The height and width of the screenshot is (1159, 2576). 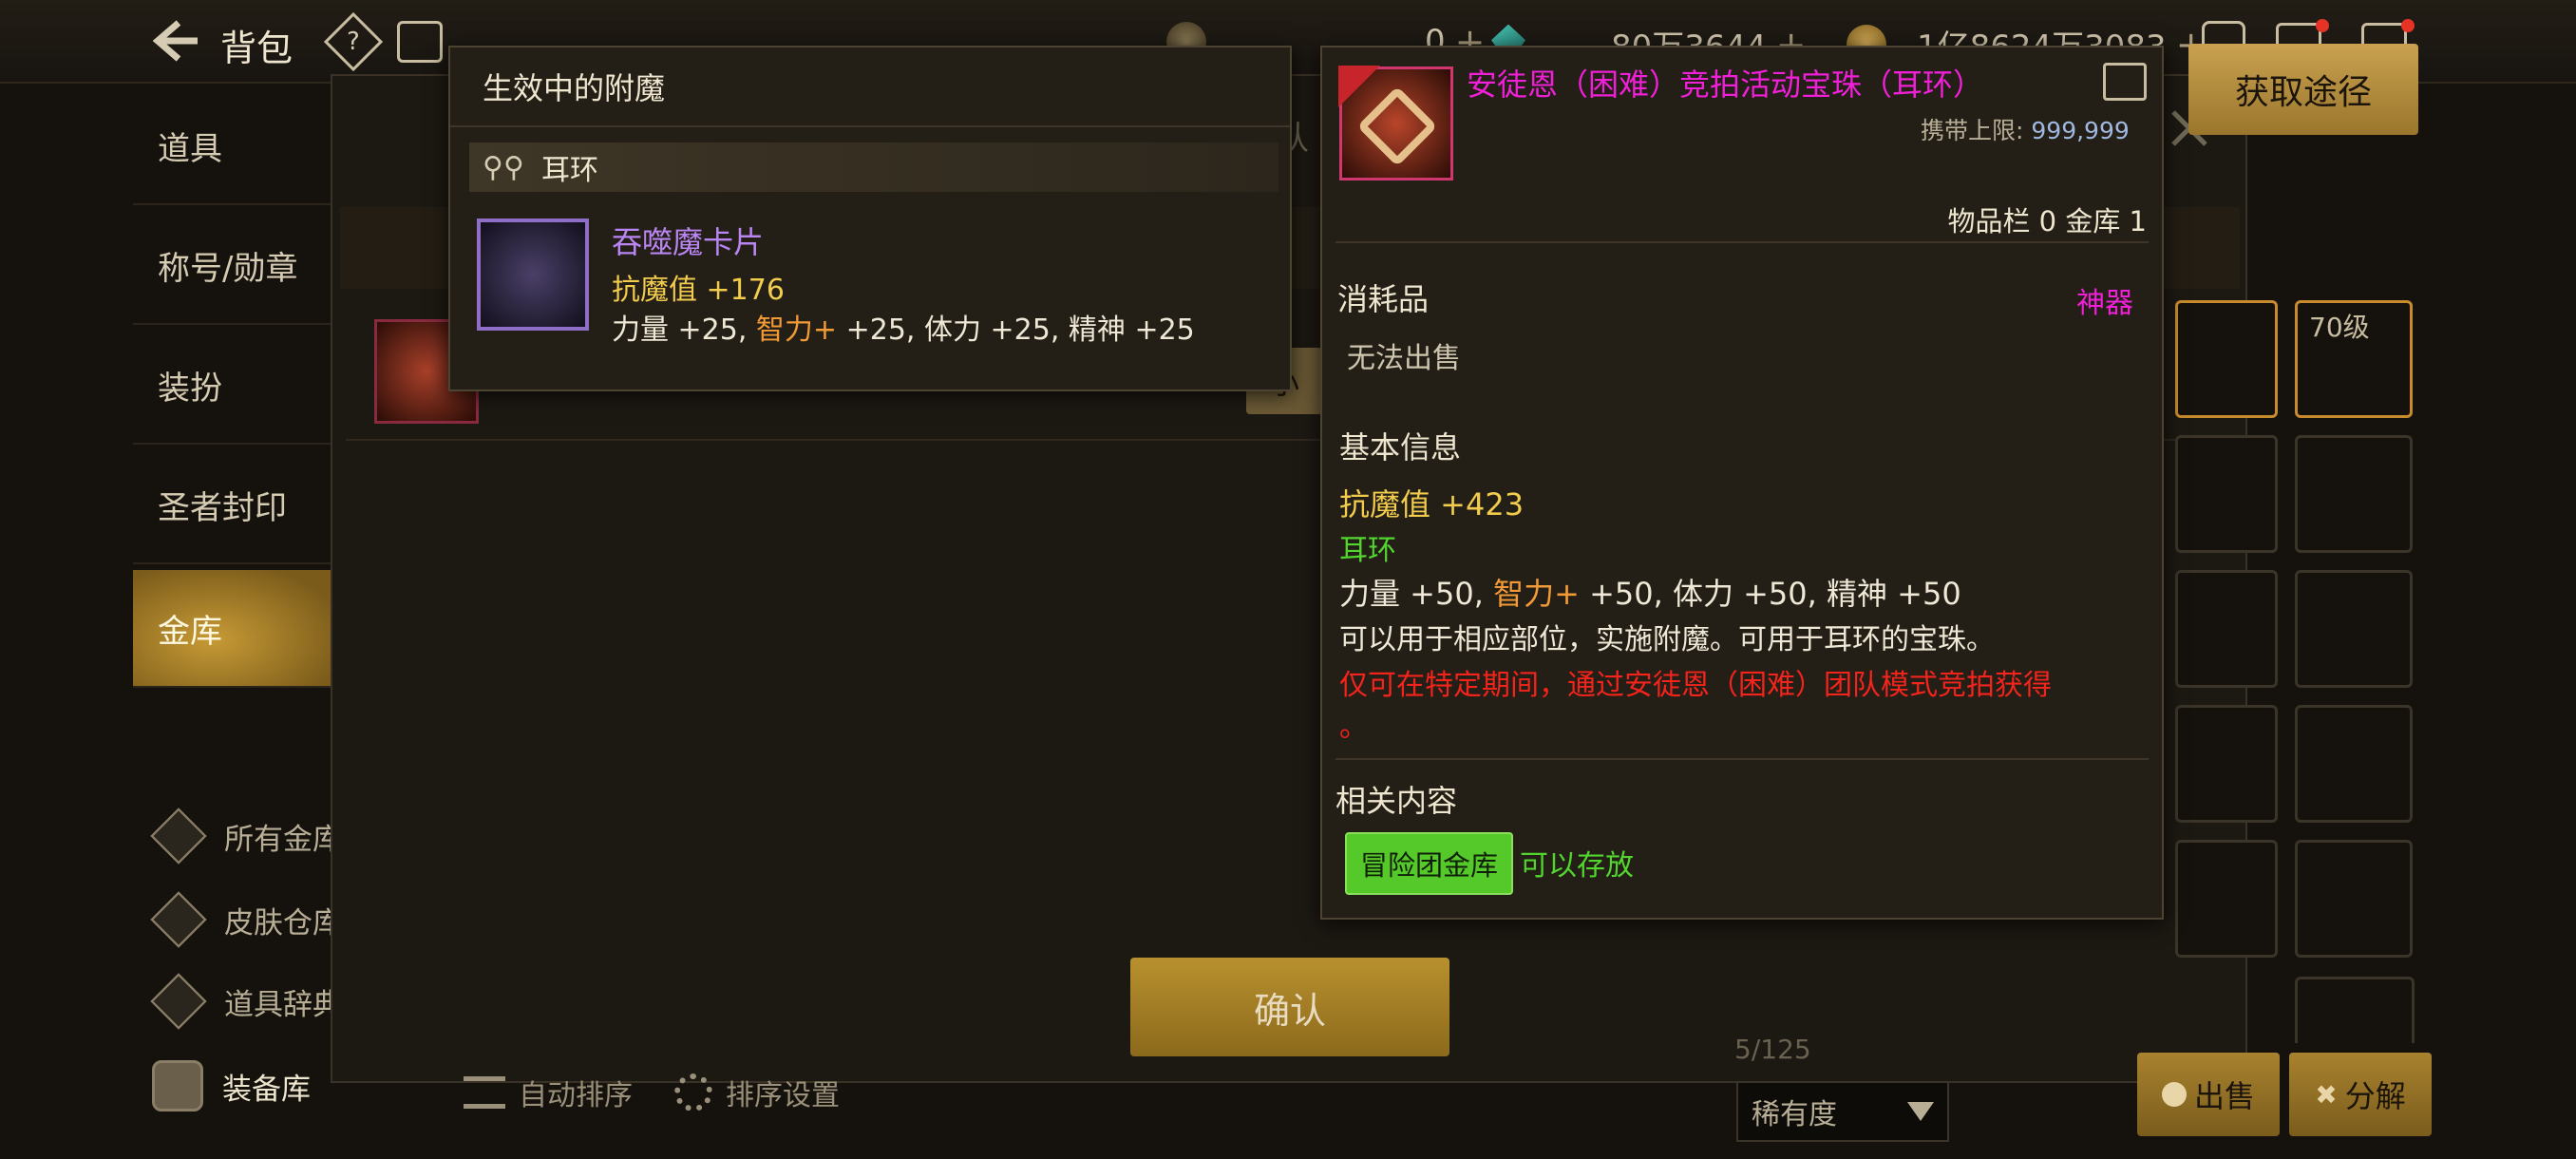 I want to click on share-icon, so click(x=2125, y=82).